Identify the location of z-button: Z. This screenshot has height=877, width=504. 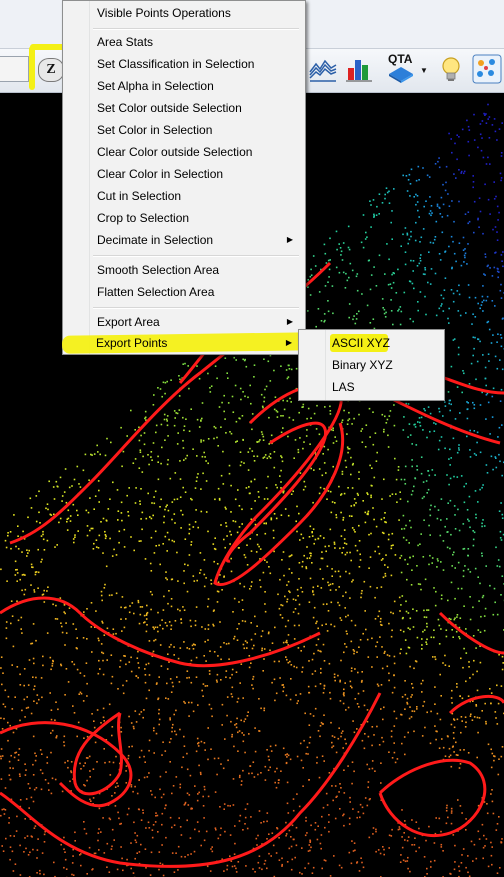
(51, 70).